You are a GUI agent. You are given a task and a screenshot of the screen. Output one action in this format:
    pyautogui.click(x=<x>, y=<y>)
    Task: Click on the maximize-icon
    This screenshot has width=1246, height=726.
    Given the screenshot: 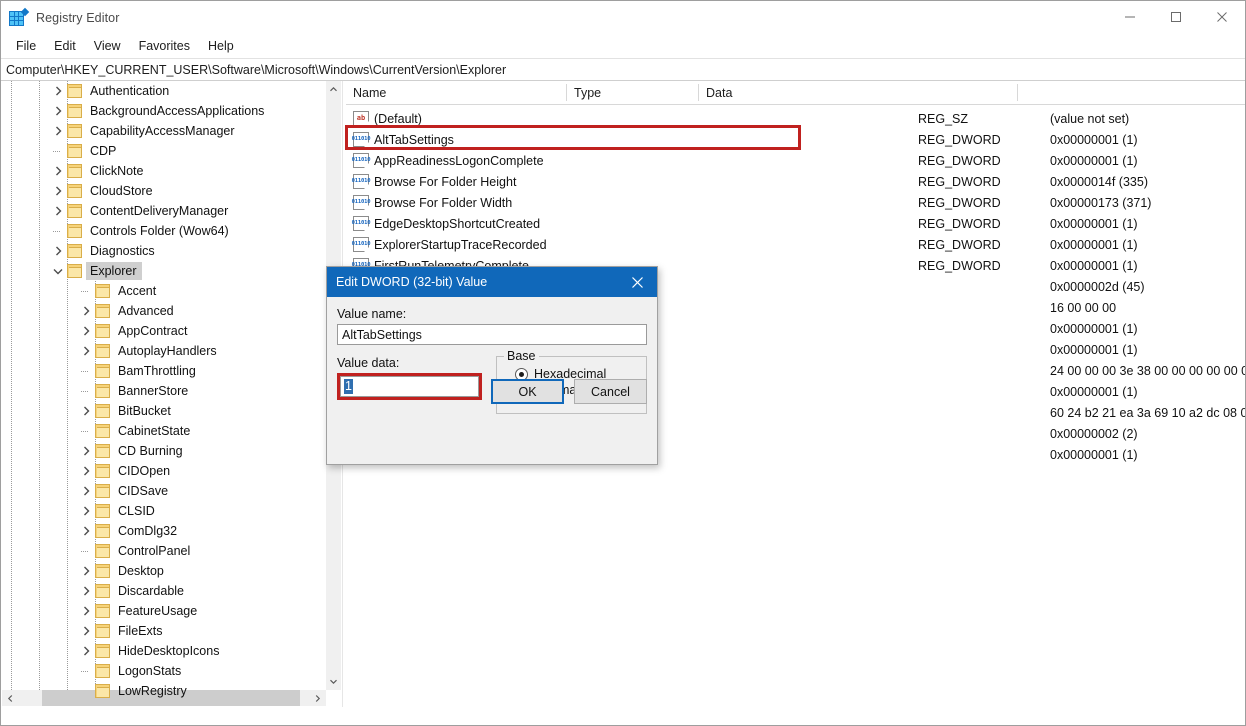 What is the action you would take?
    pyautogui.click(x=1176, y=17)
    